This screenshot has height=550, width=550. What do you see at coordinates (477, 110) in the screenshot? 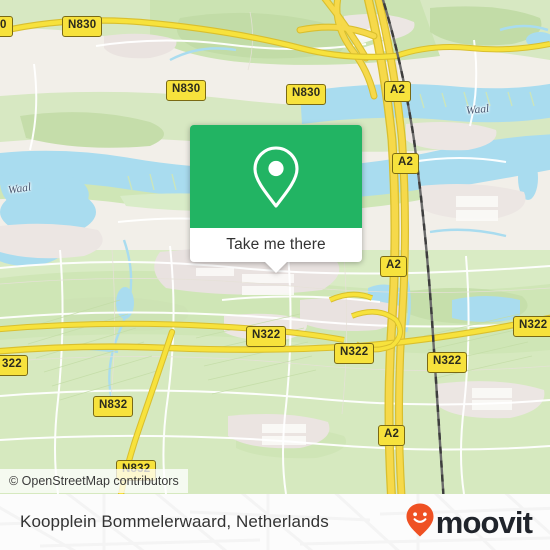
I see `water-label-waal: Waal` at bounding box center [477, 110].